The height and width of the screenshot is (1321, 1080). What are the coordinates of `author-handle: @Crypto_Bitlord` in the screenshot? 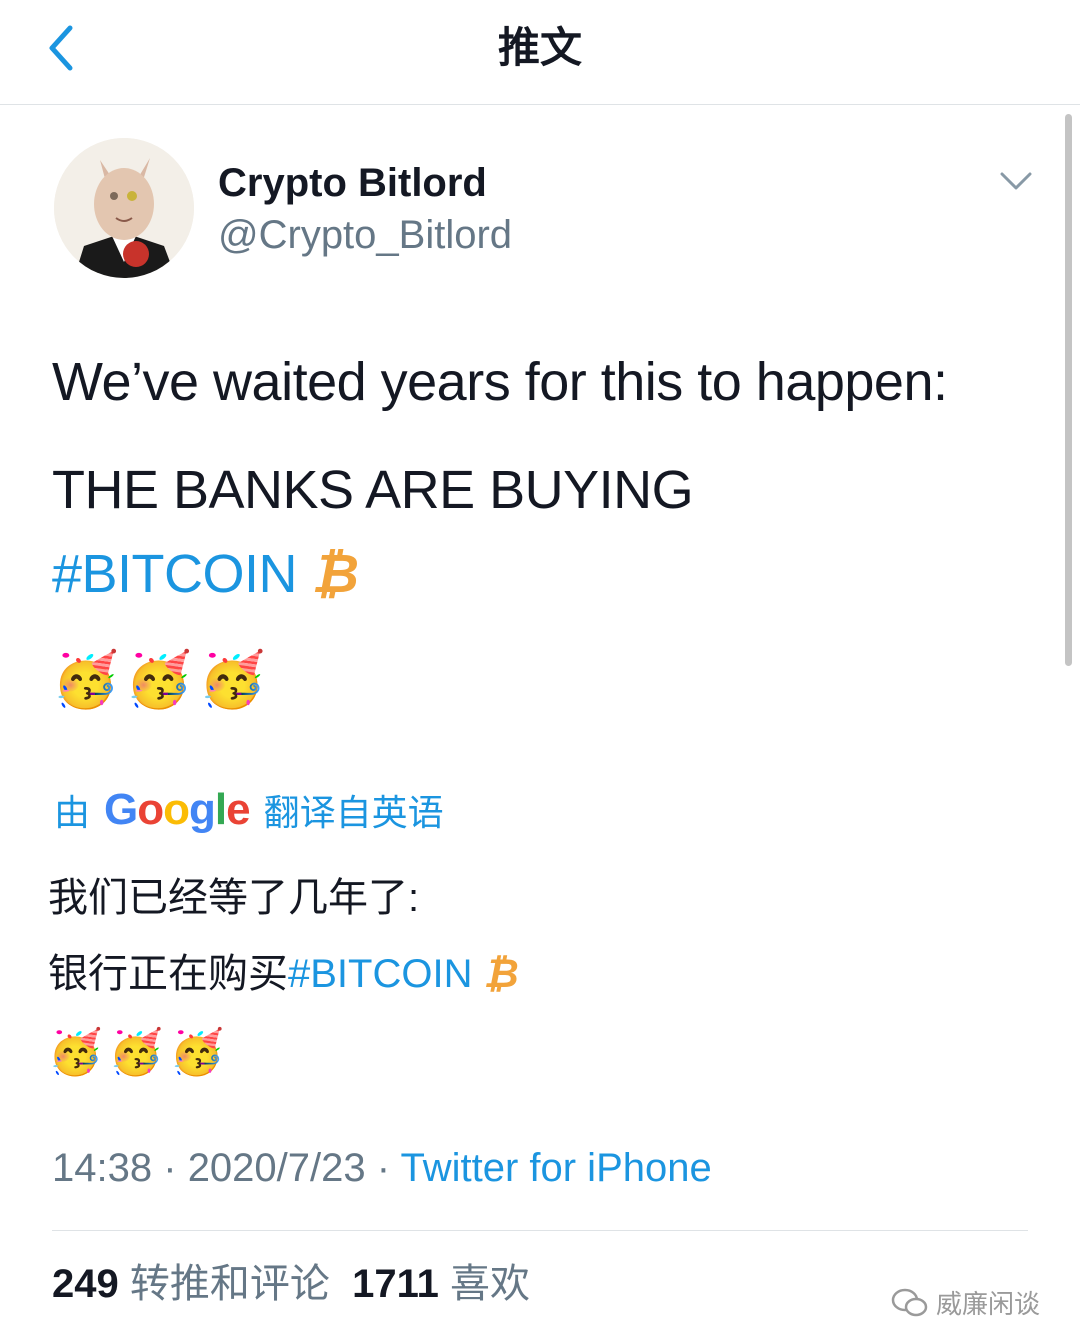 It's located at (365, 235).